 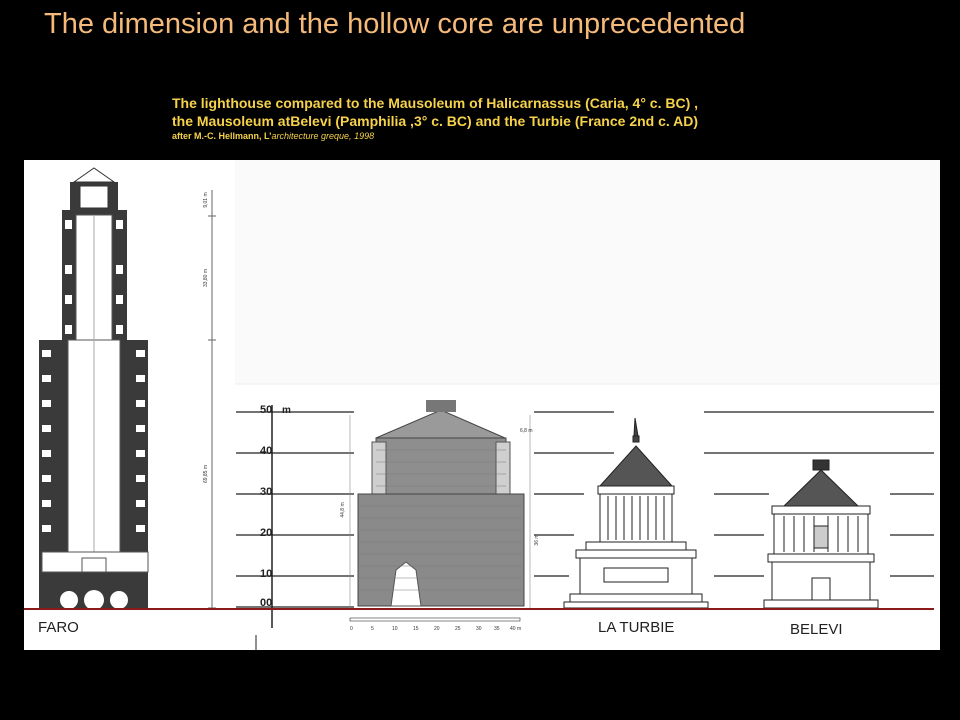 What do you see at coordinates (119, 600) in the screenshot?
I see `faro-base-arch-right` at bounding box center [119, 600].